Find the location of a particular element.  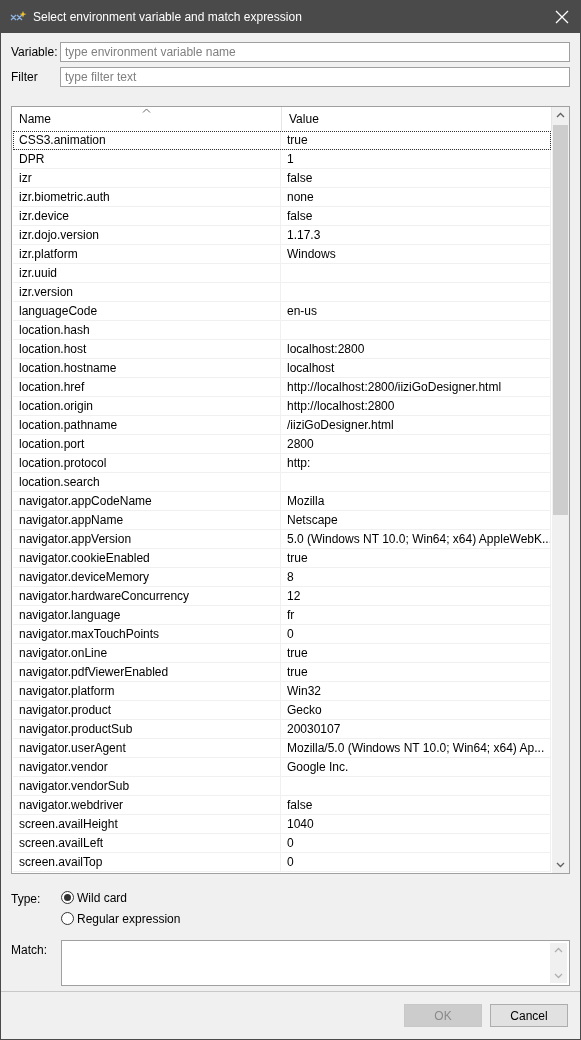

table-cell: navigator.productSub is located at coordinates (147, 729).